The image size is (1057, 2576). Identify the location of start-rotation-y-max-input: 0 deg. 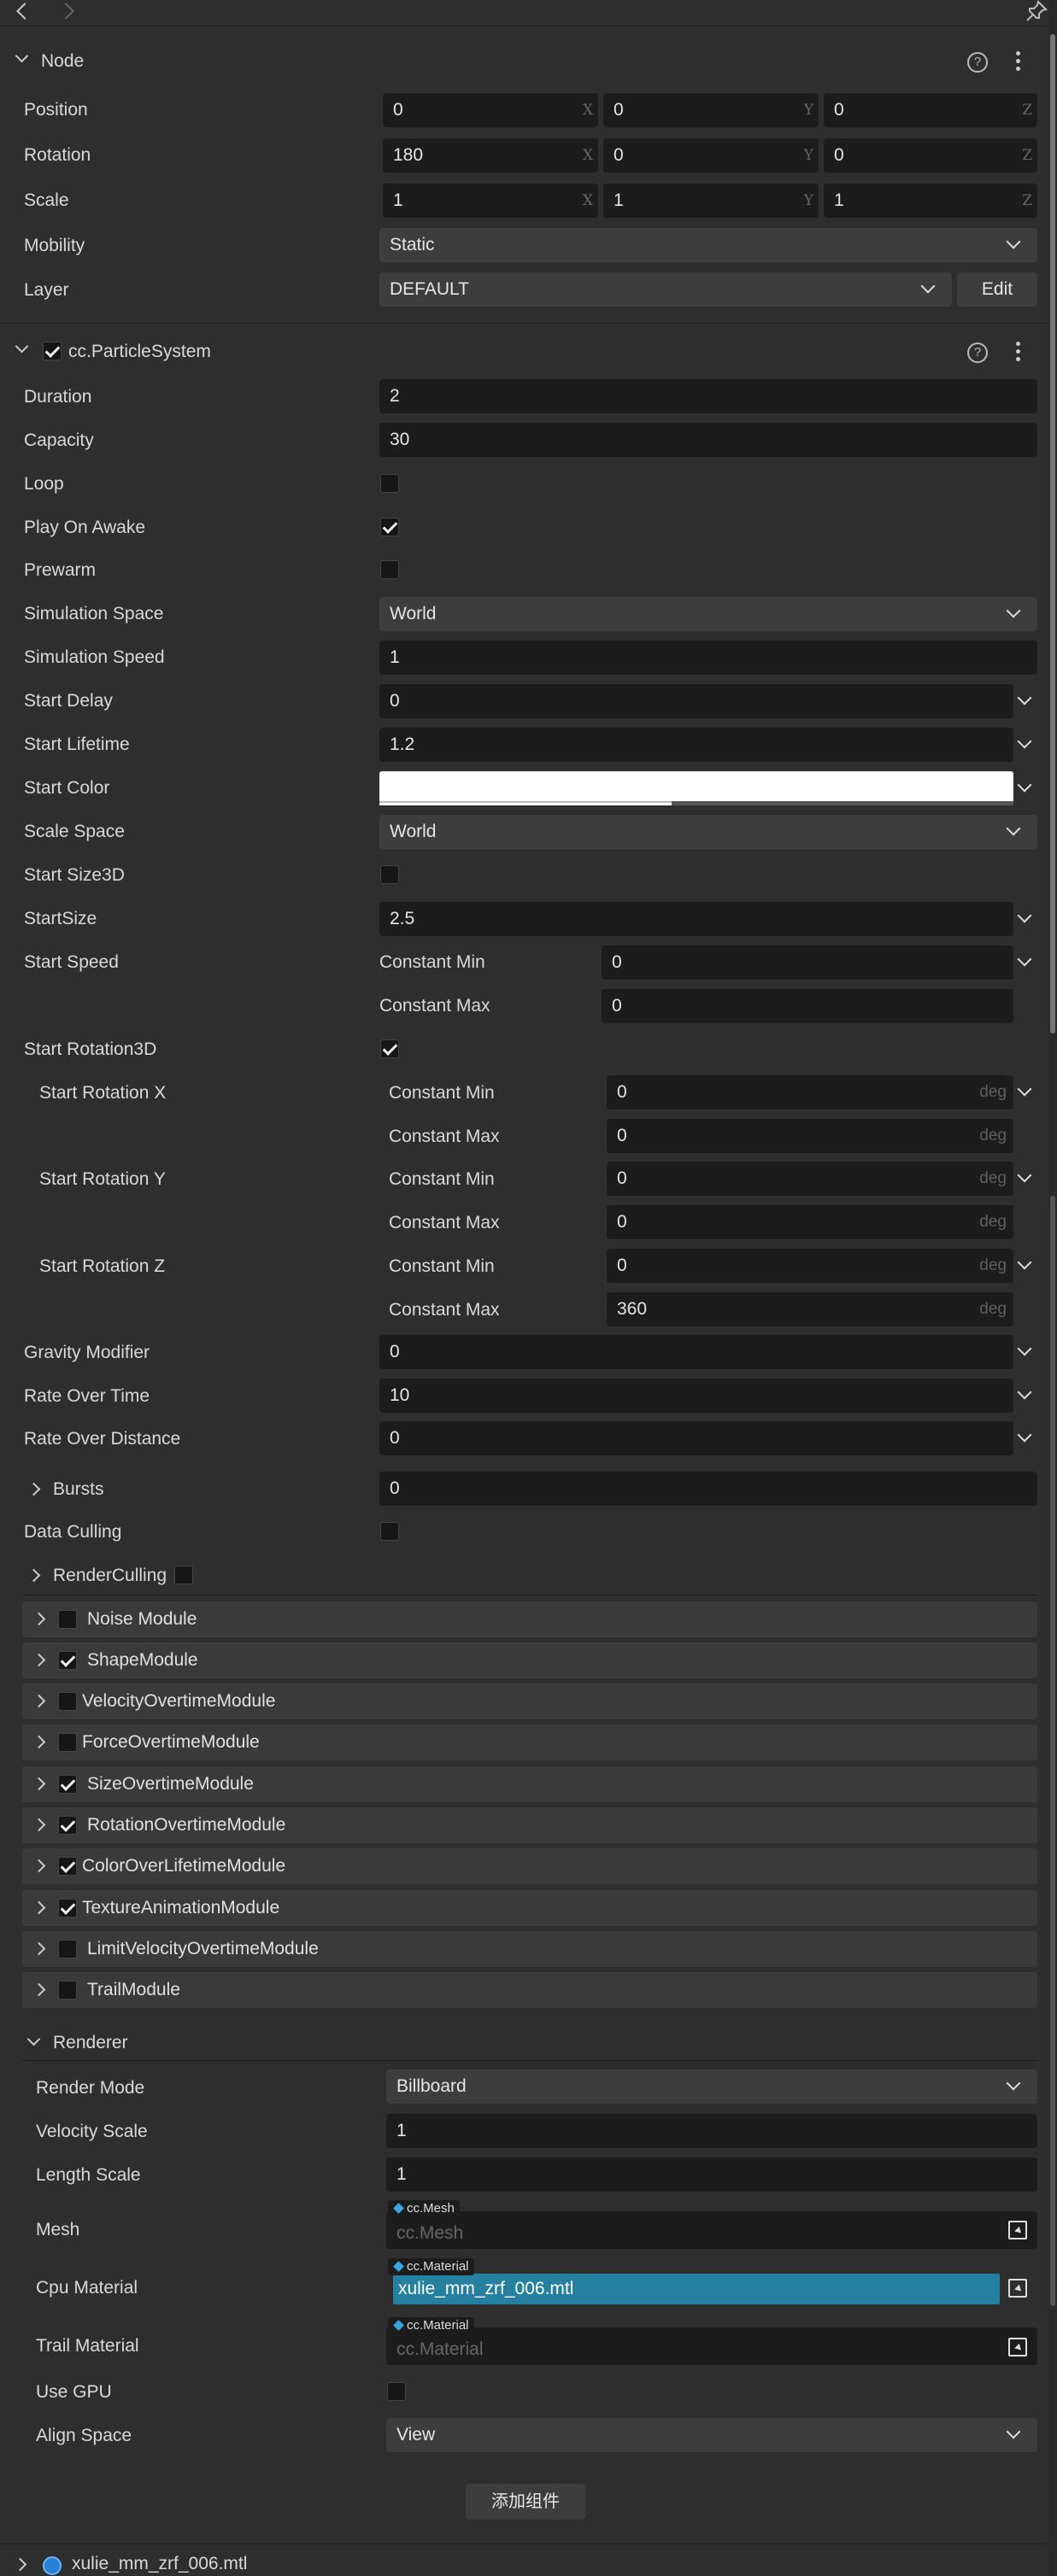
(810, 1222).